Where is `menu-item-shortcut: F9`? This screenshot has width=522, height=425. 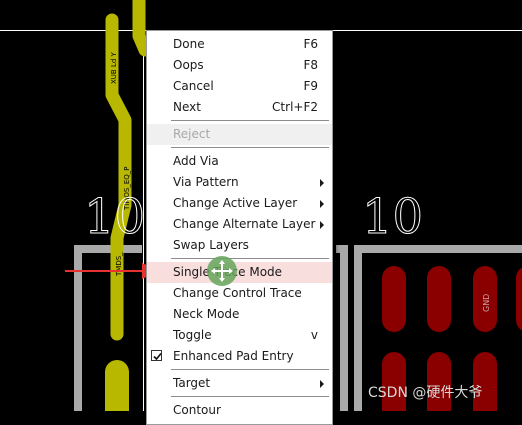 menu-item-shortcut: F9 is located at coordinates (310, 86).